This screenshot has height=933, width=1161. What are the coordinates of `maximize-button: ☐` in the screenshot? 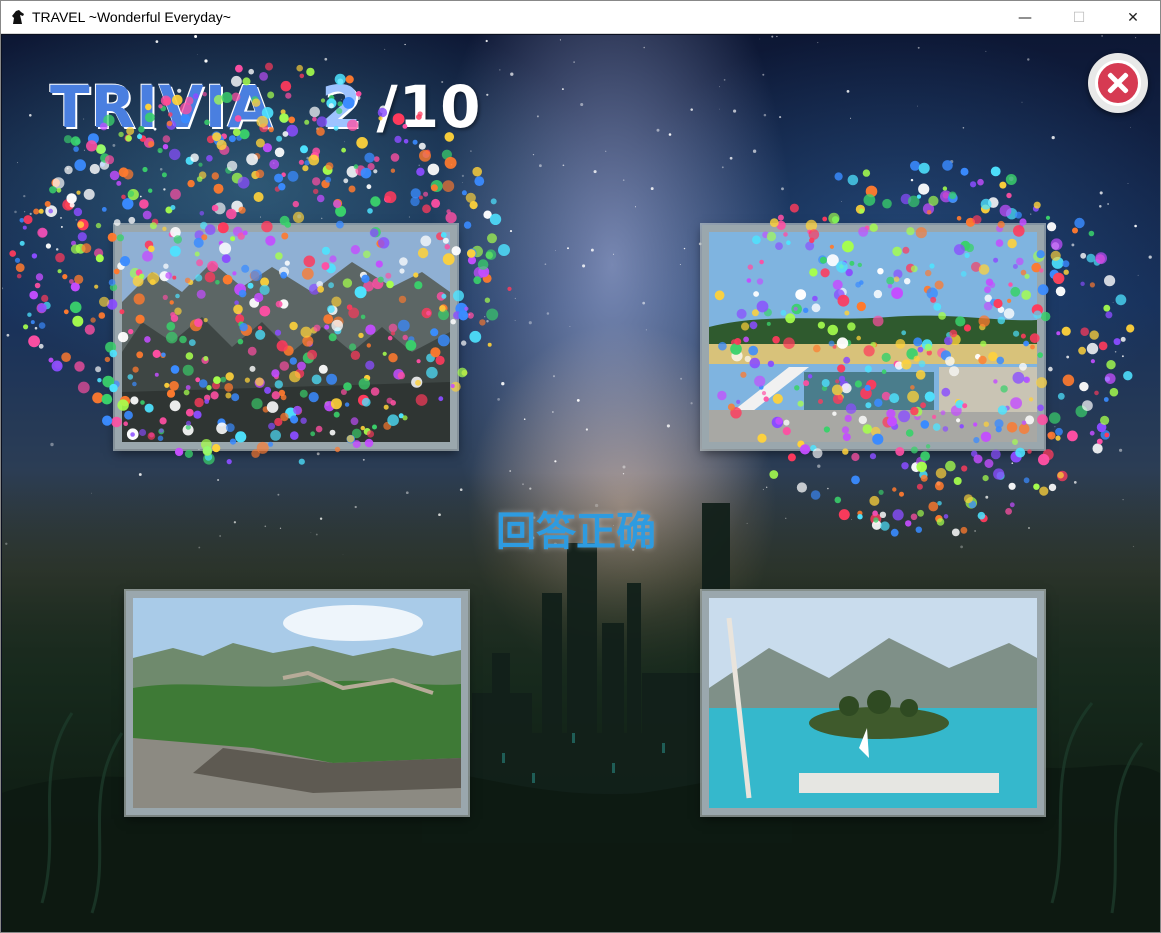 It's located at (1079, 17).